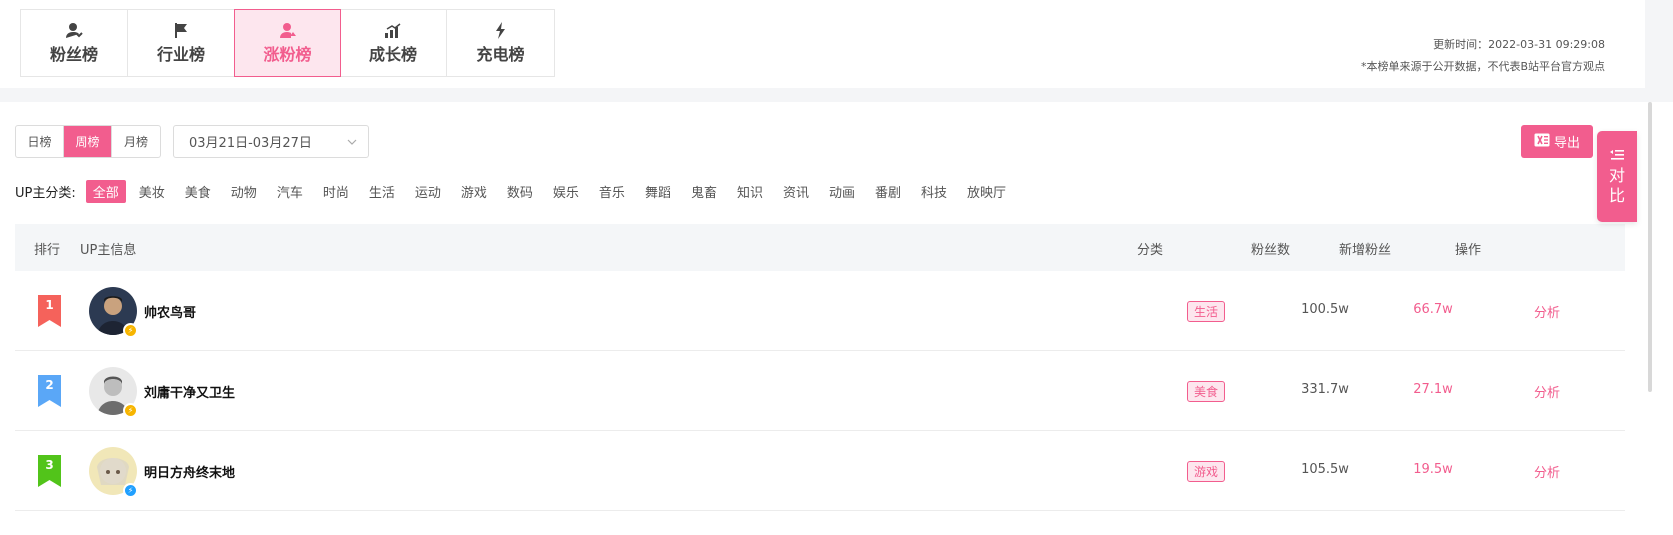  I want to click on fans-count: 105.5w, so click(1325, 469).